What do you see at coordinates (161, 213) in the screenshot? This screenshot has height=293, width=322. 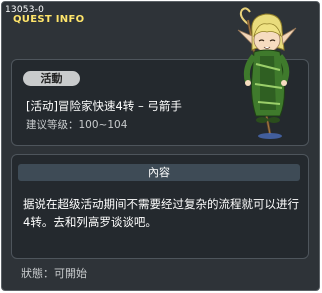 I see `content-description: 据说在超级活动期间不需要经过复杂的流程就可以进行4转。去和列高罗谈谈吧。` at bounding box center [161, 213].